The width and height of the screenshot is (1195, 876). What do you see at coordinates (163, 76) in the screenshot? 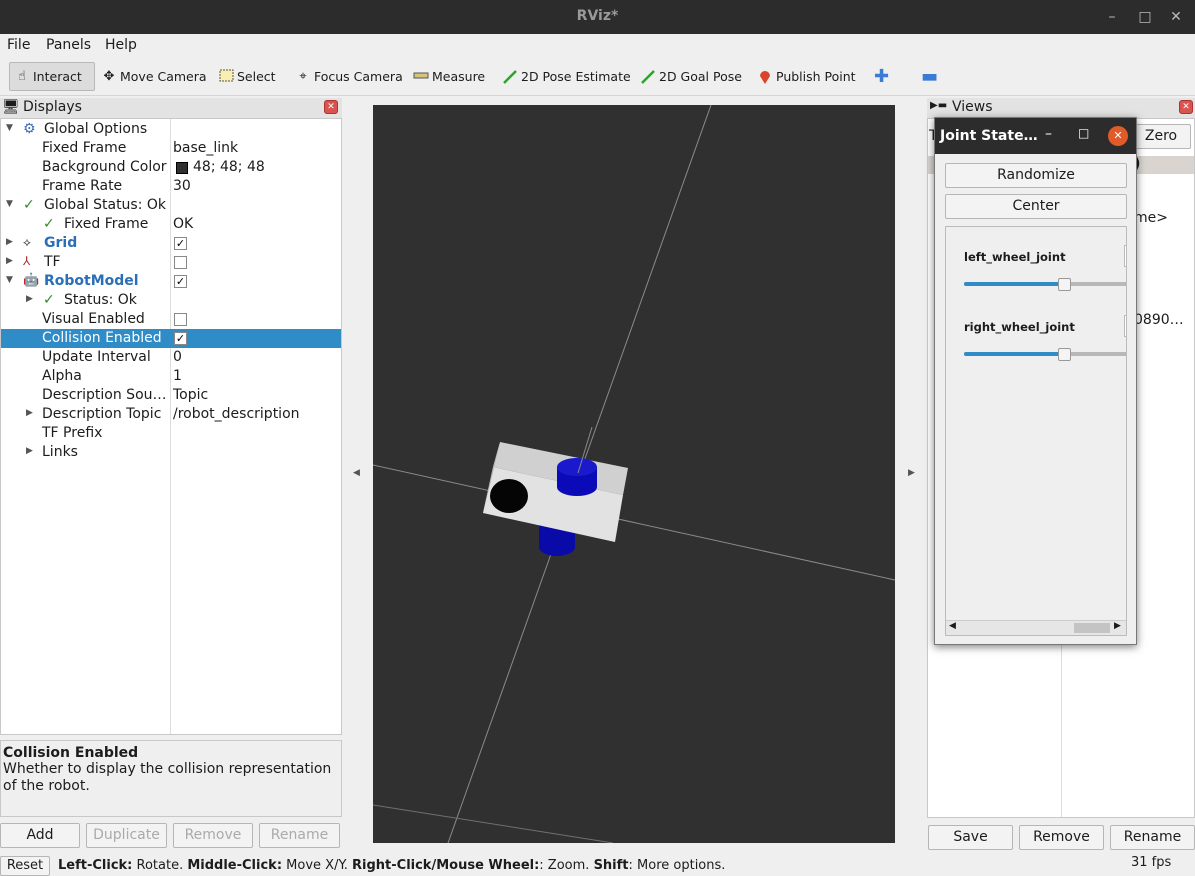
I see `move-camera-label: Move Camera` at bounding box center [163, 76].